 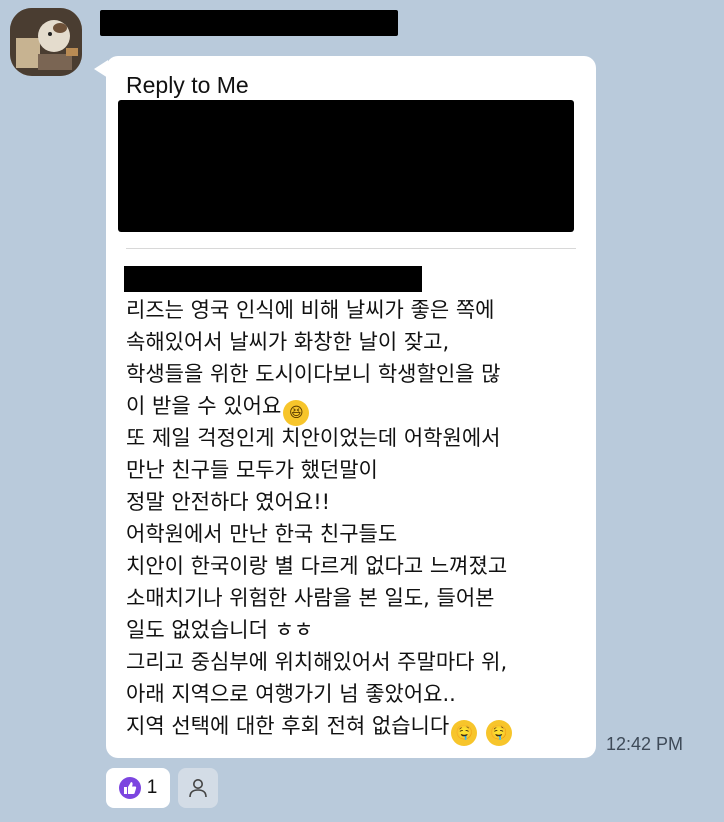 What do you see at coordinates (288, 726) in the screenshot?
I see `message-line-text: 지역 선택에 대한 후회 전혀 없습니다` at bounding box center [288, 726].